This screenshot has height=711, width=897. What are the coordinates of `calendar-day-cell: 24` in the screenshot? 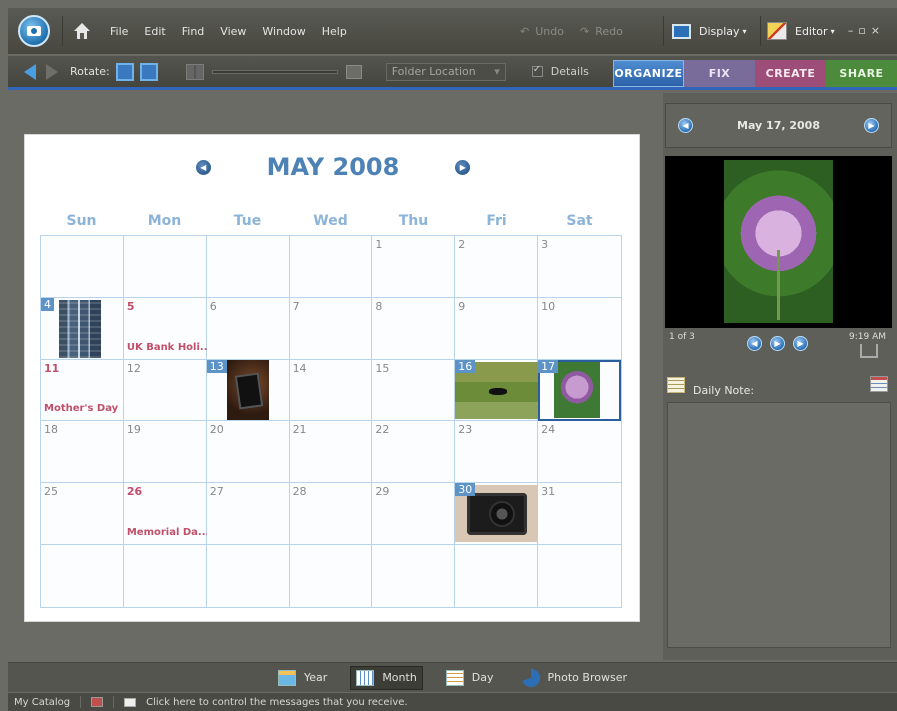 It's located at (579, 452).